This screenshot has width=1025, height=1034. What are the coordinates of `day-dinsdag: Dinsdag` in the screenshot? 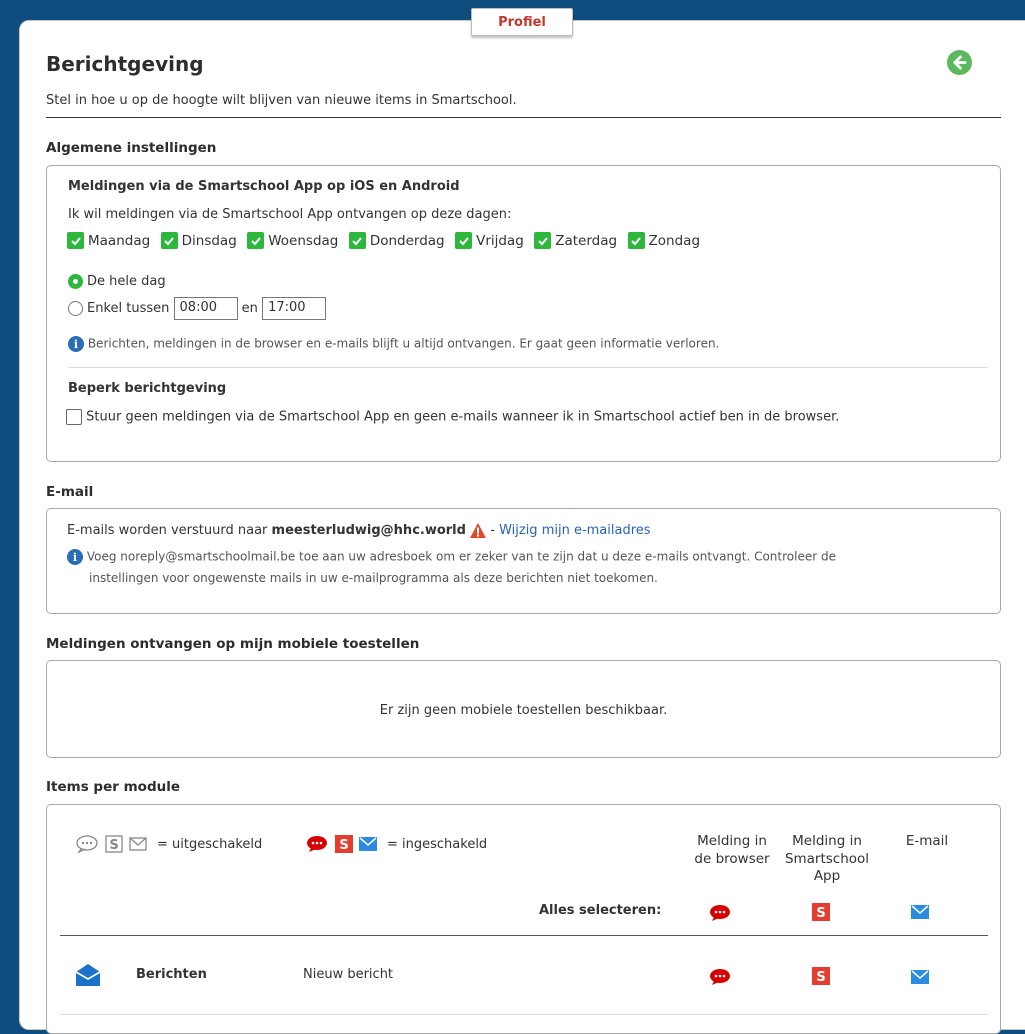 It's located at (198, 240).